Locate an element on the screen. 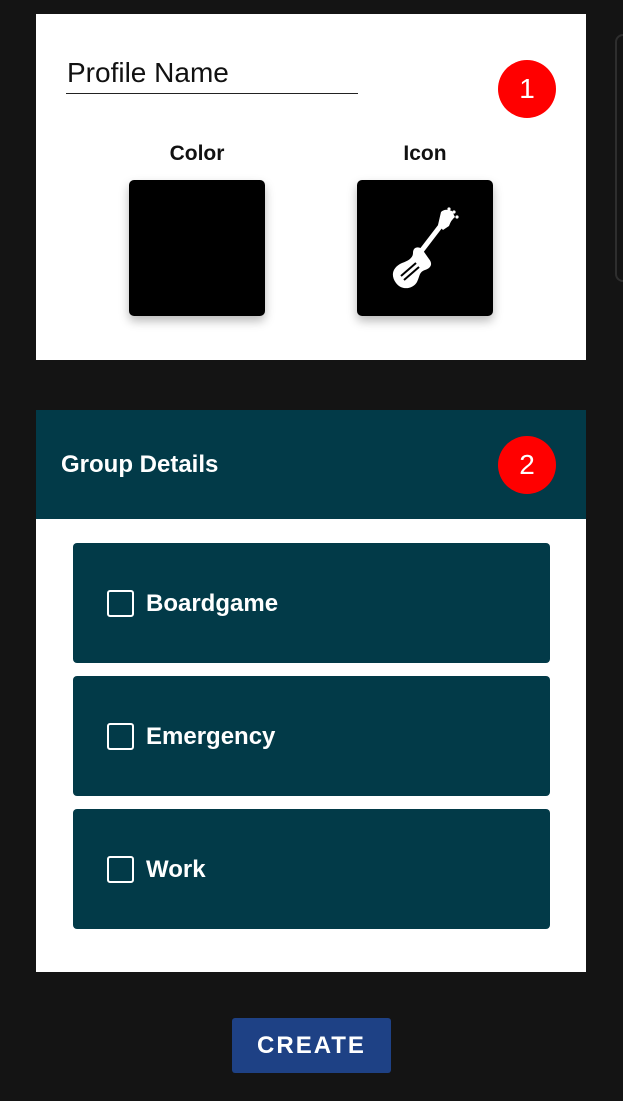  group-details-header: Group Details 2 is located at coordinates (311, 464).